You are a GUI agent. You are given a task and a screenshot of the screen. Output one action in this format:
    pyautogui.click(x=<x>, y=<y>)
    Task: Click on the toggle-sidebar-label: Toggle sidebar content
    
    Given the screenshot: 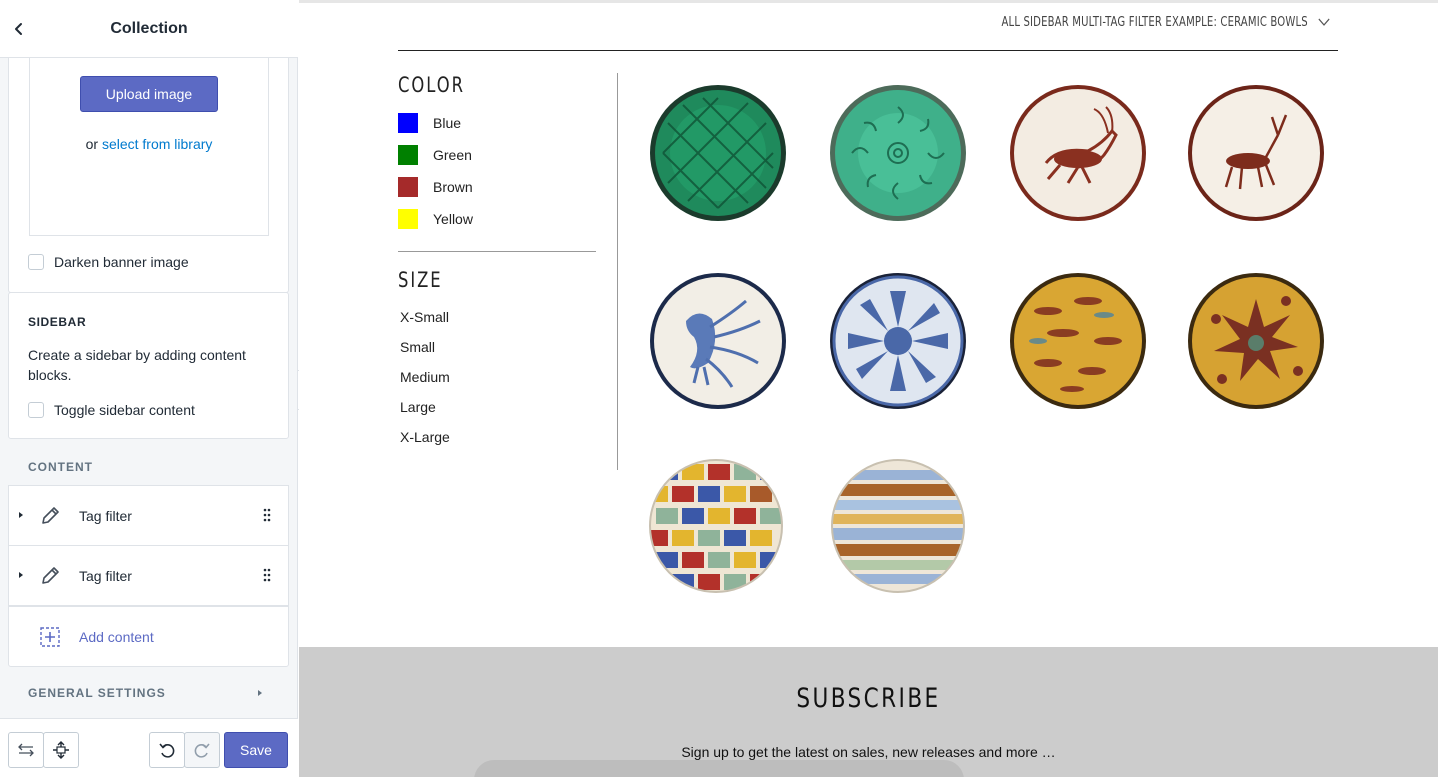 What is the action you would take?
    pyautogui.click(x=124, y=410)
    